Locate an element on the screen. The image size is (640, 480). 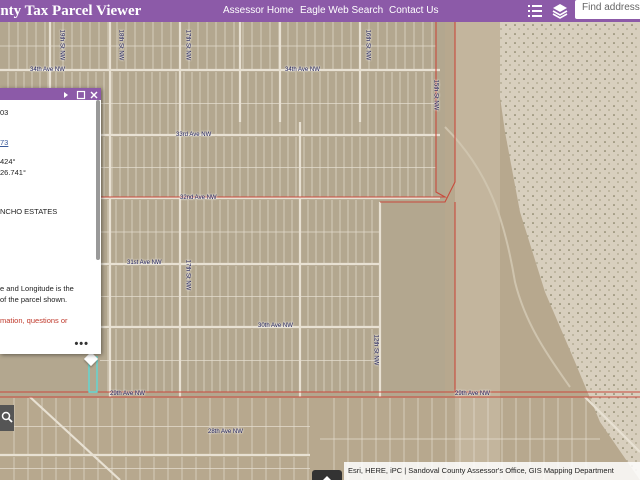
street-label: 15th St NW is located at coordinates (435, 95).